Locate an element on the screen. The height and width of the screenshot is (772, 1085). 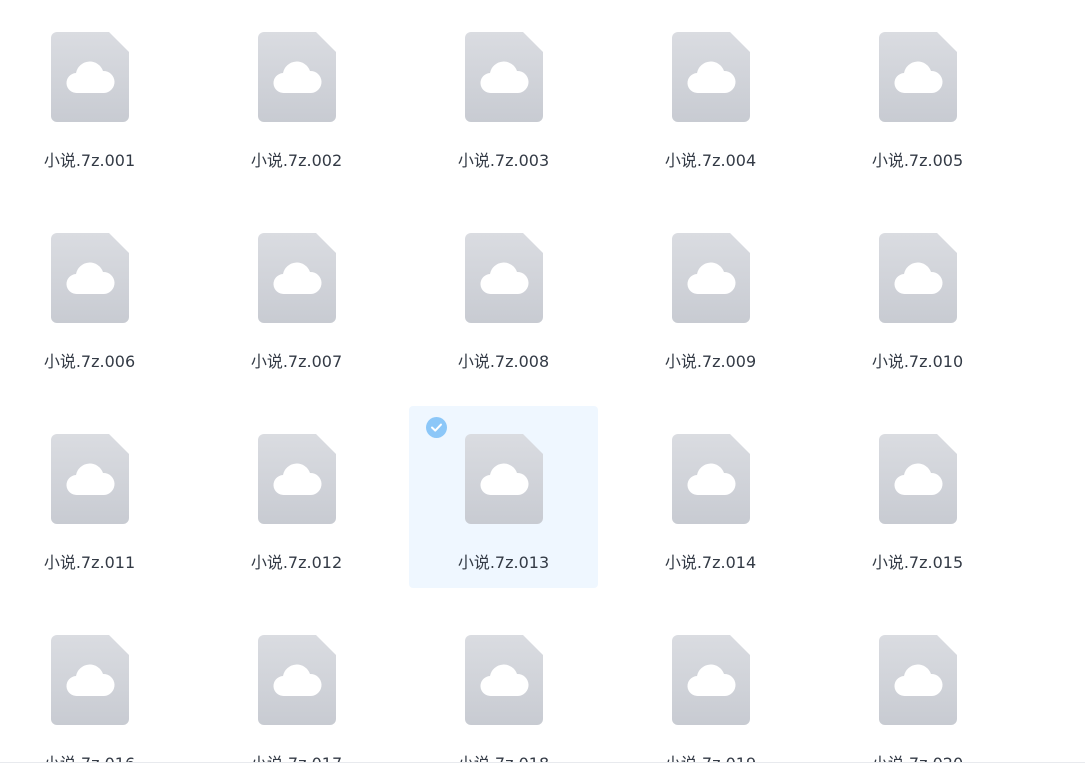
file-item: 小说.7z.015 is located at coordinates (917, 497).